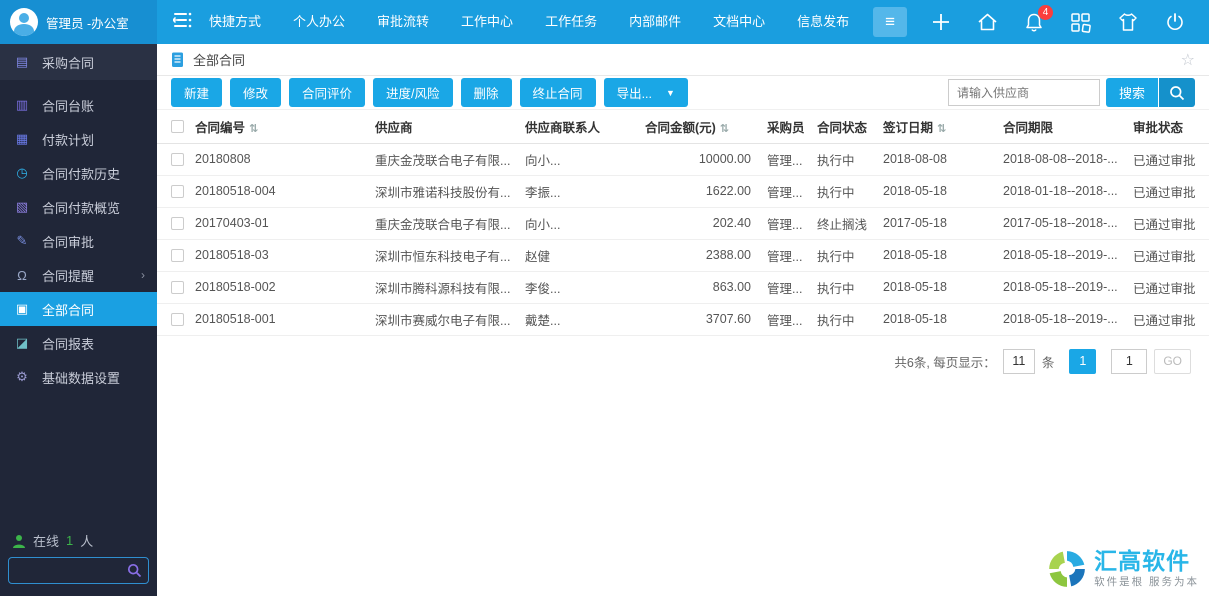  What do you see at coordinates (68, 344) in the screenshot?
I see `sidebar-item-label: 合同报表` at bounding box center [68, 344].